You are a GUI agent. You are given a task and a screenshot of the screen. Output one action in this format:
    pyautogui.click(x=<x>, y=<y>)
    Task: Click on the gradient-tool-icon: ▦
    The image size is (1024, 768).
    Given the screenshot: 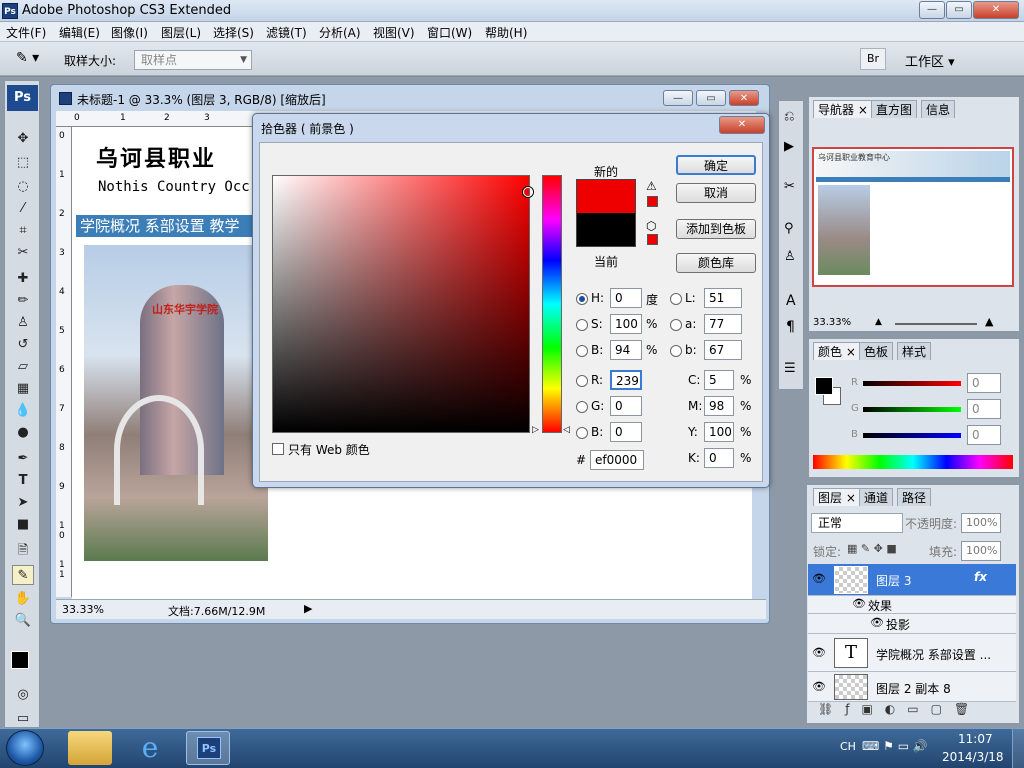 What is the action you would take?
    pyautogui.click(x=23, y=389)
    